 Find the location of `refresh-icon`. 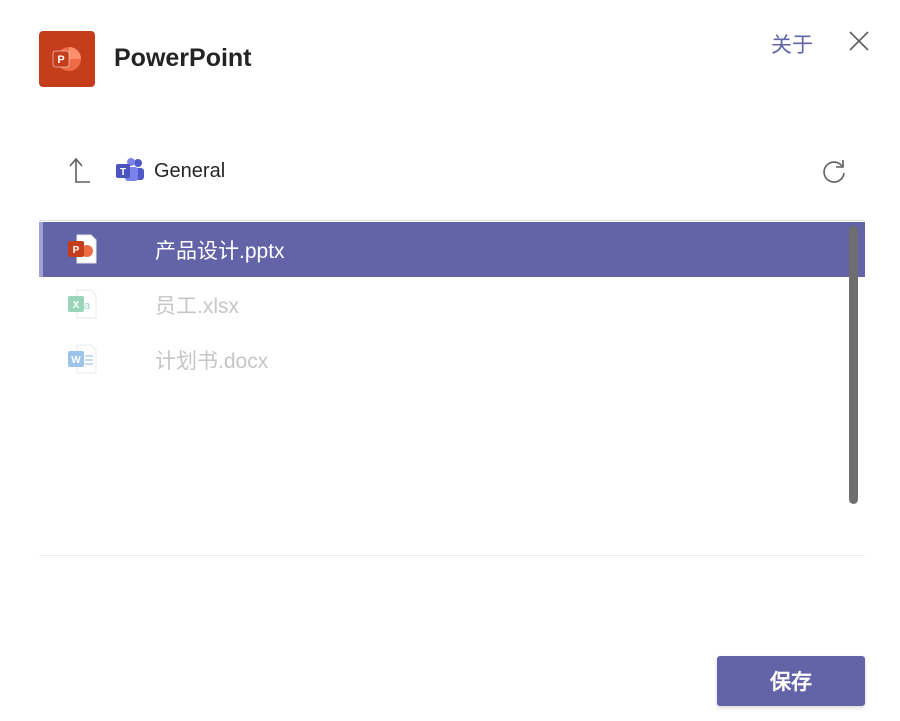

refresh-icon is located at coordinates (834, 171).